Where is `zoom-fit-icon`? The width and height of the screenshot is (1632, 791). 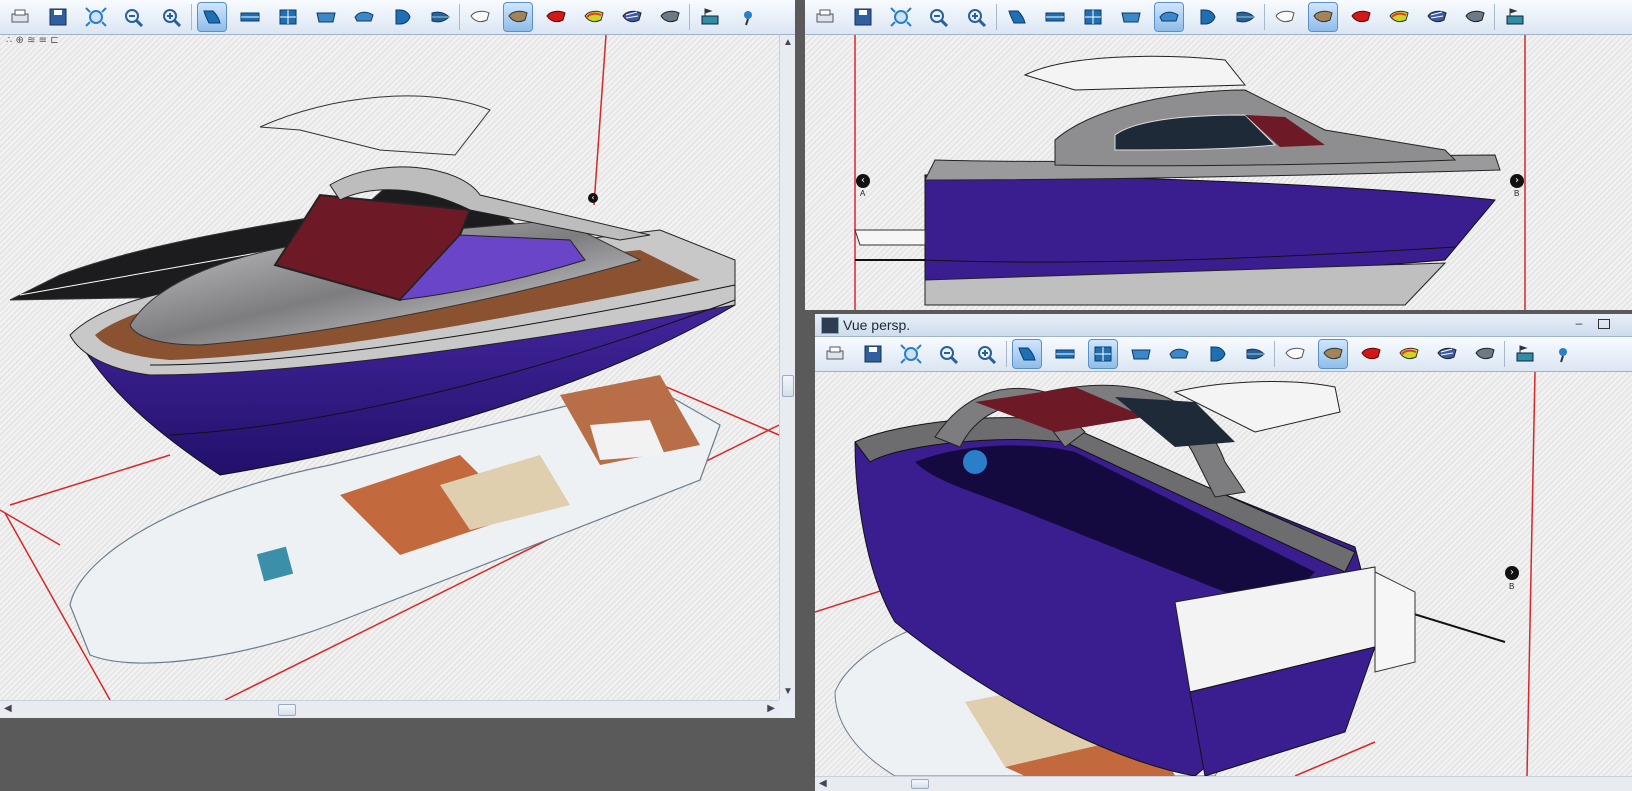
zoom-fit-icon is located at coordinates (96, 17).